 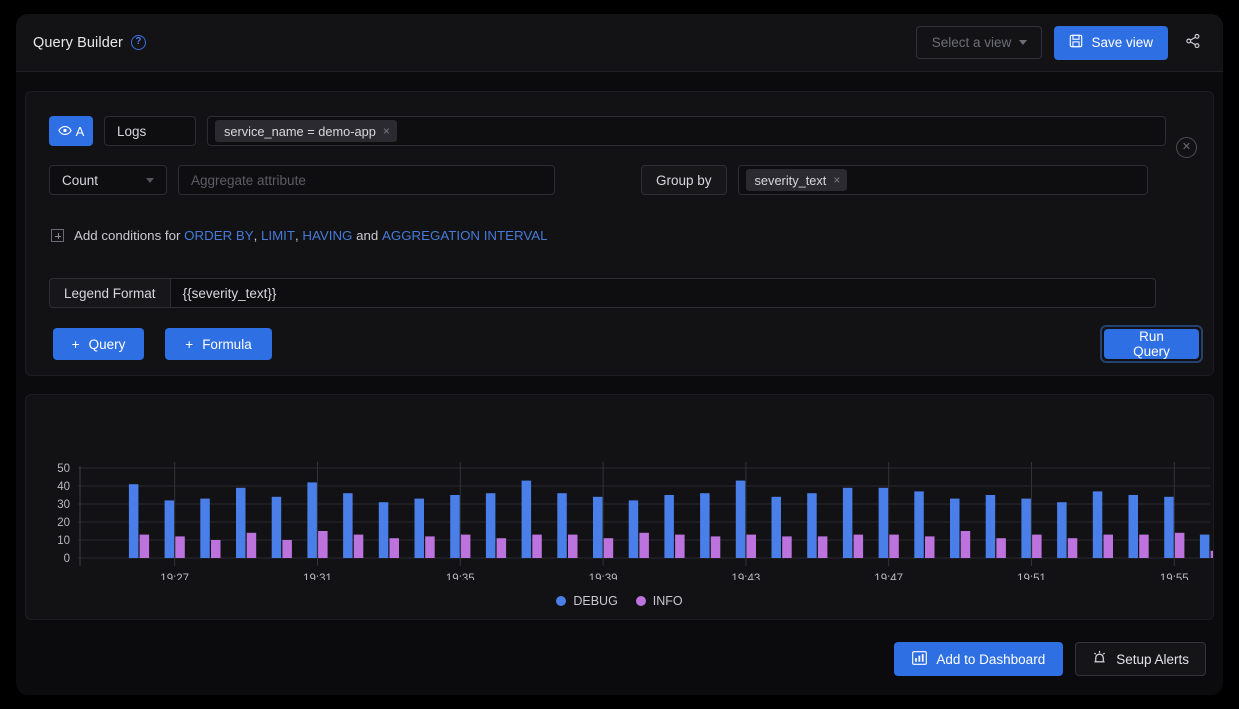 What do you see at coordinates (1151, 344) in the screenshot?
I see `run-query-button: Run Query` at bounding box center [1151, 344].